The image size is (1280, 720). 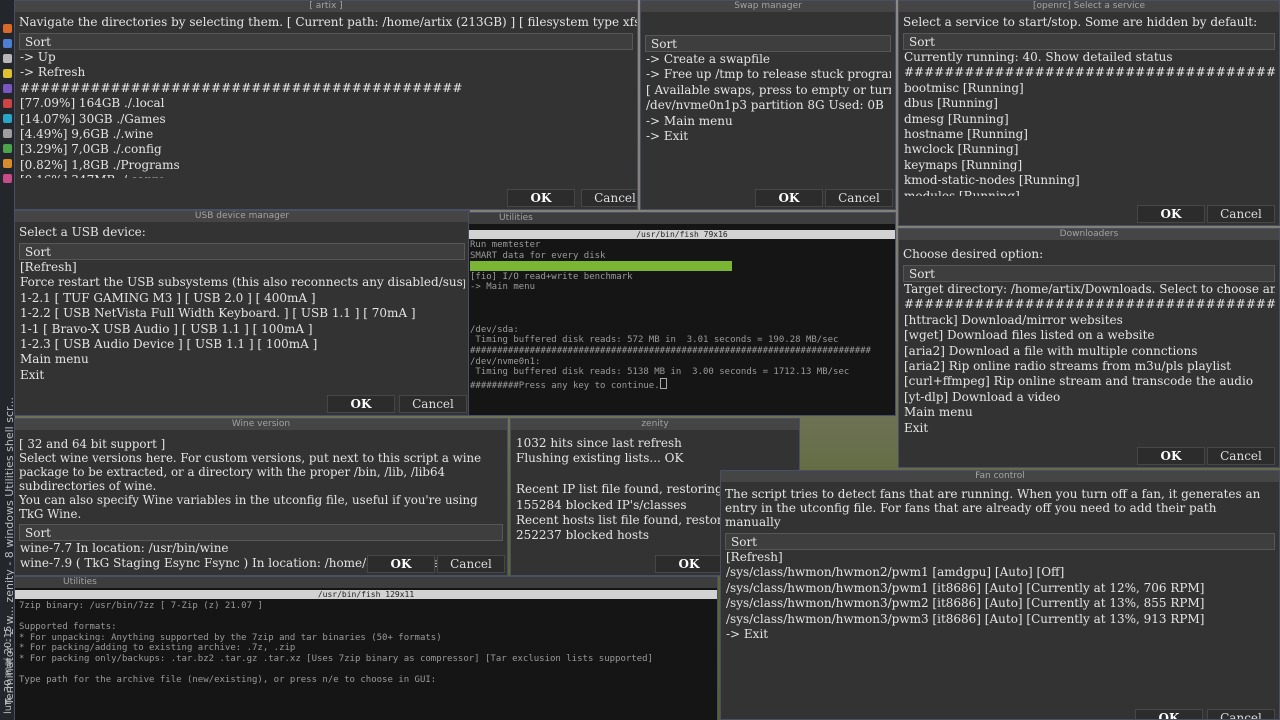 I want to click on list-item: -> Up, so click(x=326, y=57).